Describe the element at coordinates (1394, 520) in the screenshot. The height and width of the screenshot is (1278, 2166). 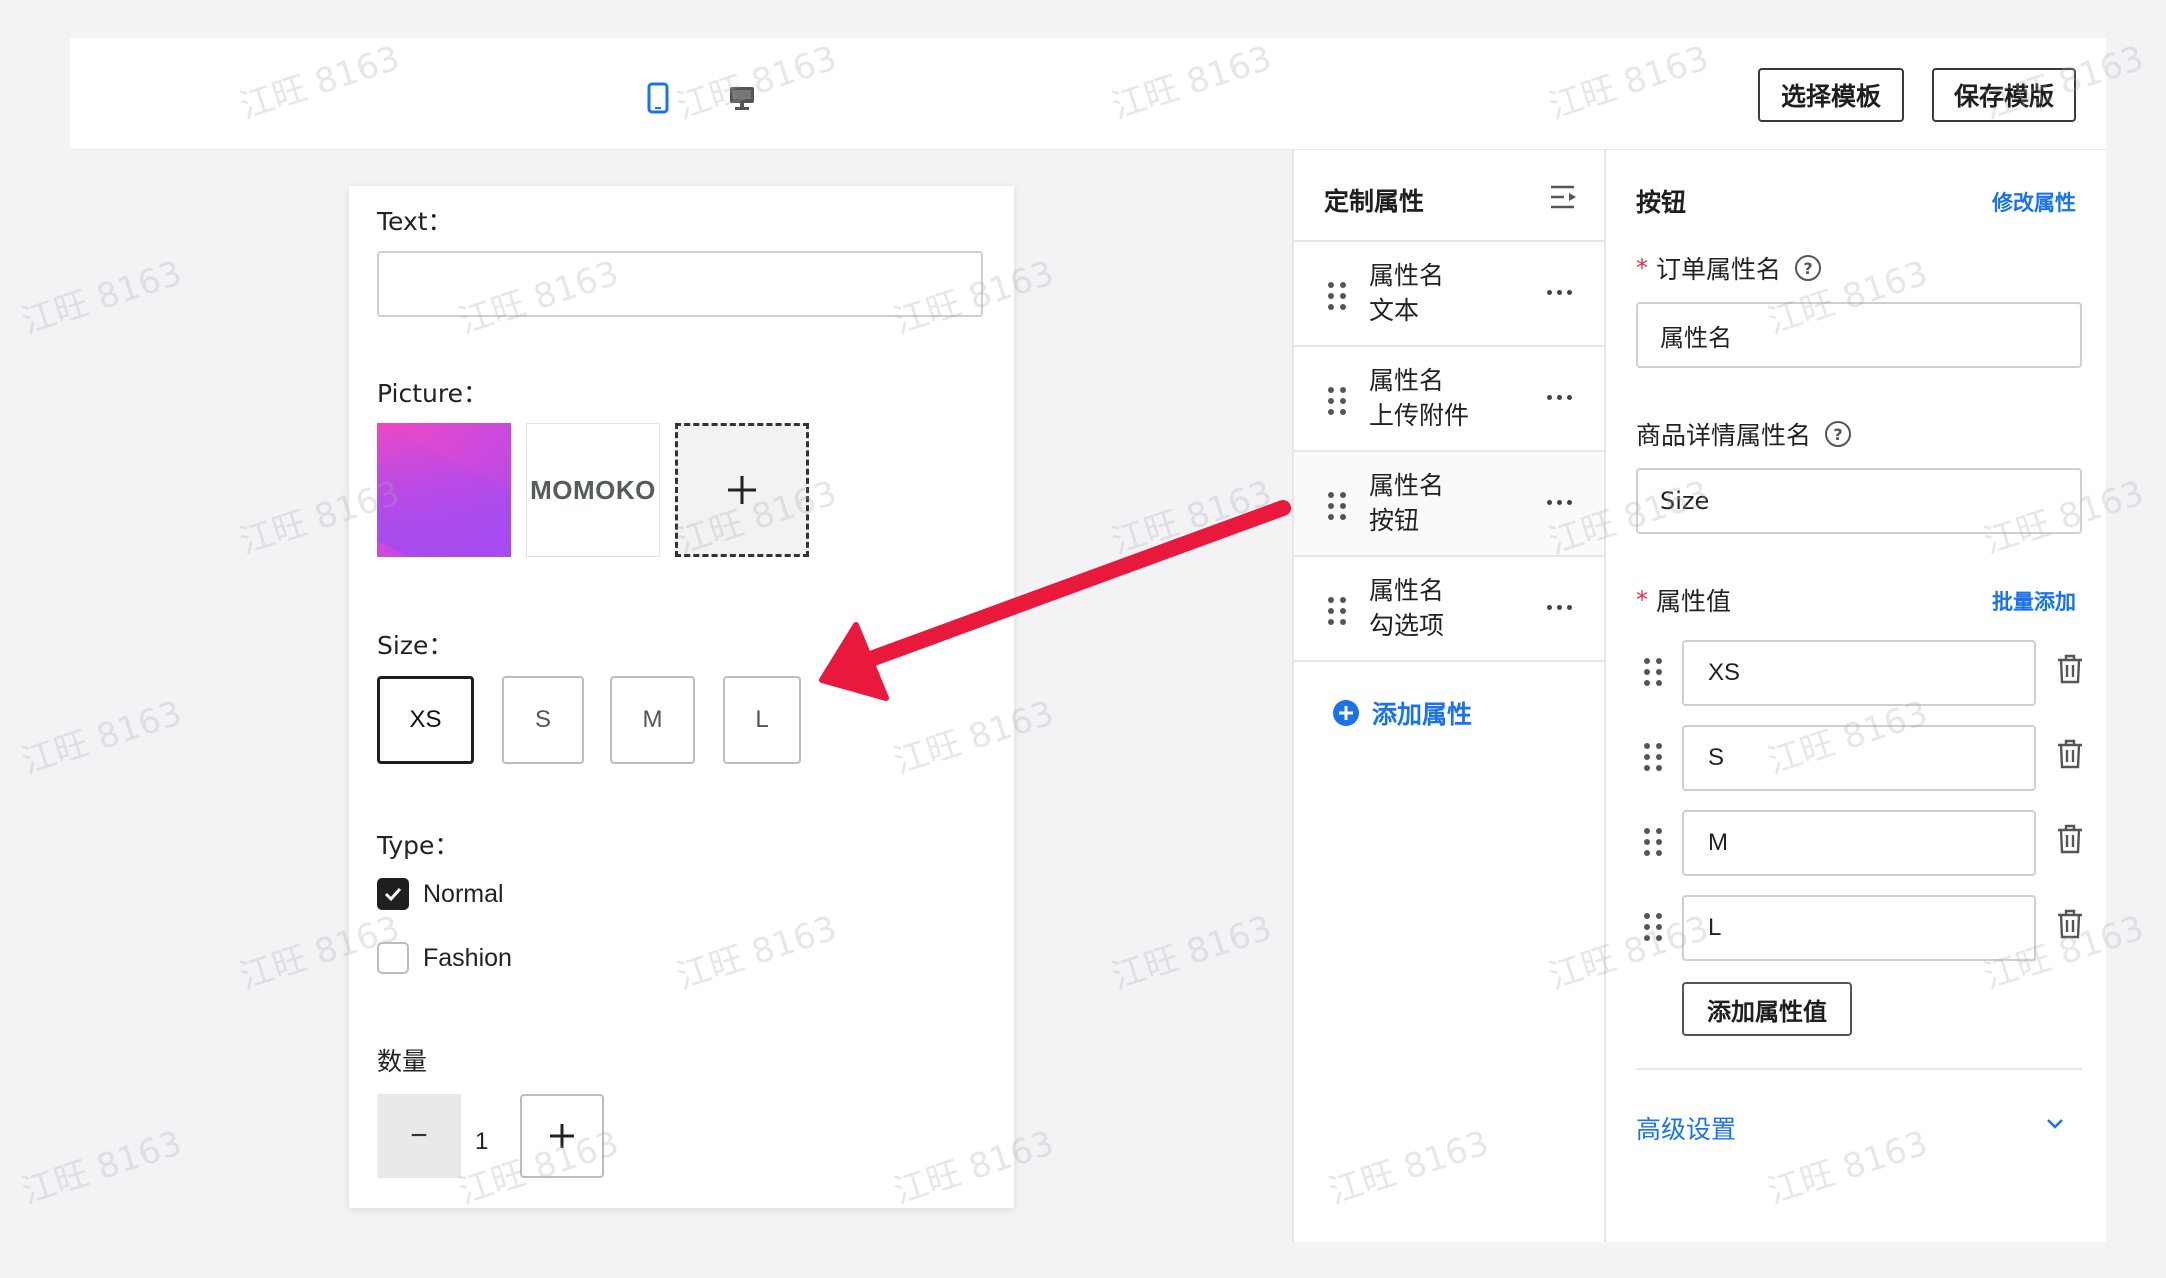
I see `attribute-type: 按钮` at that location.